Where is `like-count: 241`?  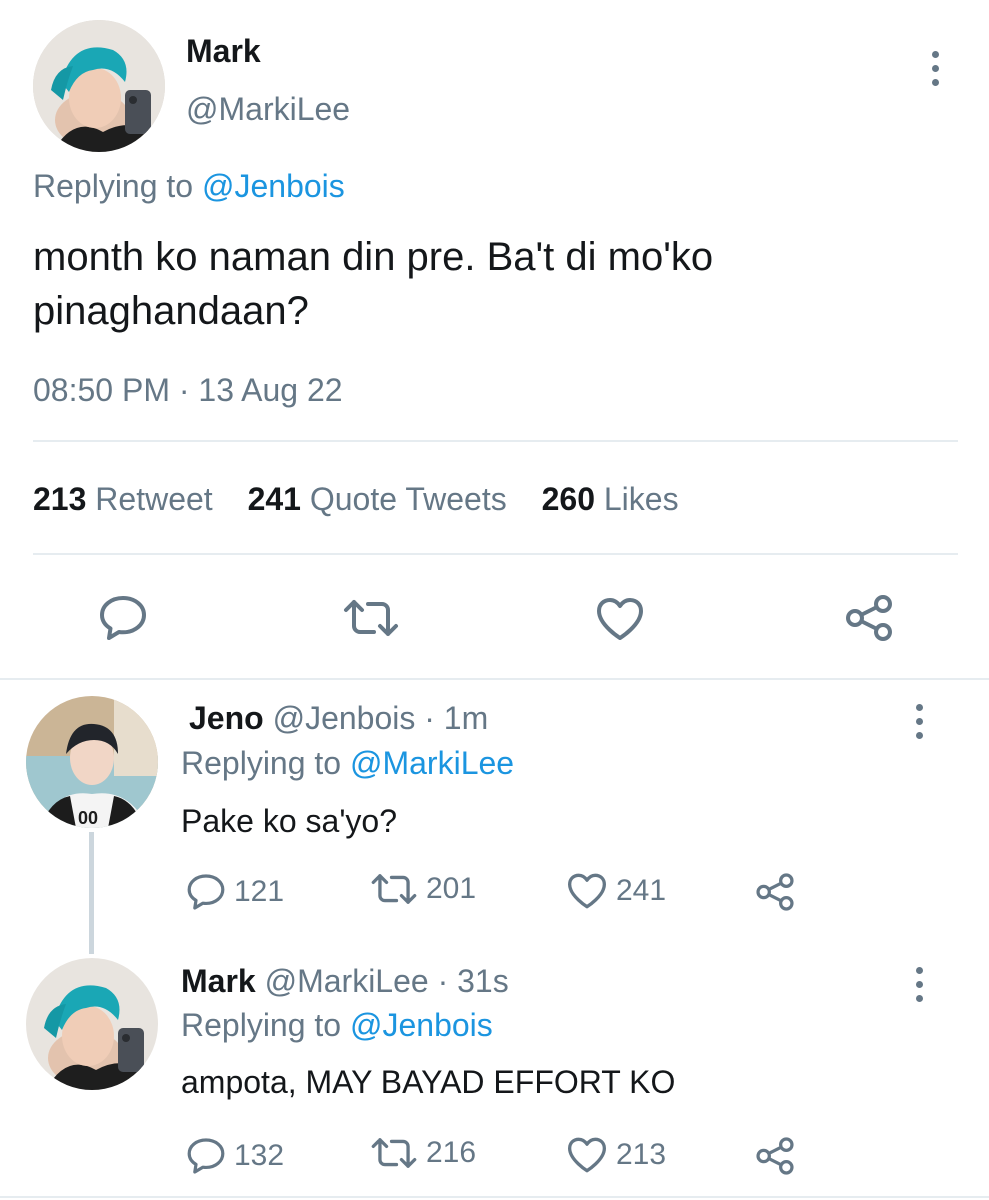 like-count: 241 is located at coordinates (641, 890).